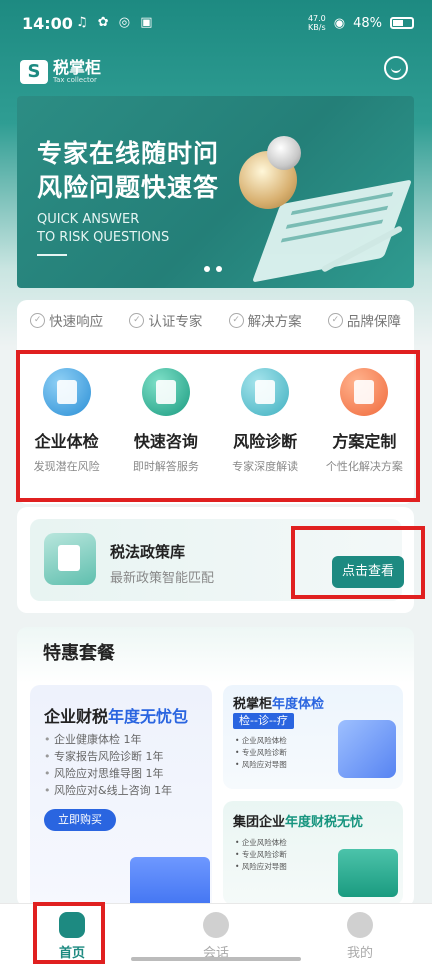 Image resolution: width=432 pixels, height=964 pixels. Describe the element at coordinates (367, 749) in the screenshot. I see `blocks-illustration` at that location.